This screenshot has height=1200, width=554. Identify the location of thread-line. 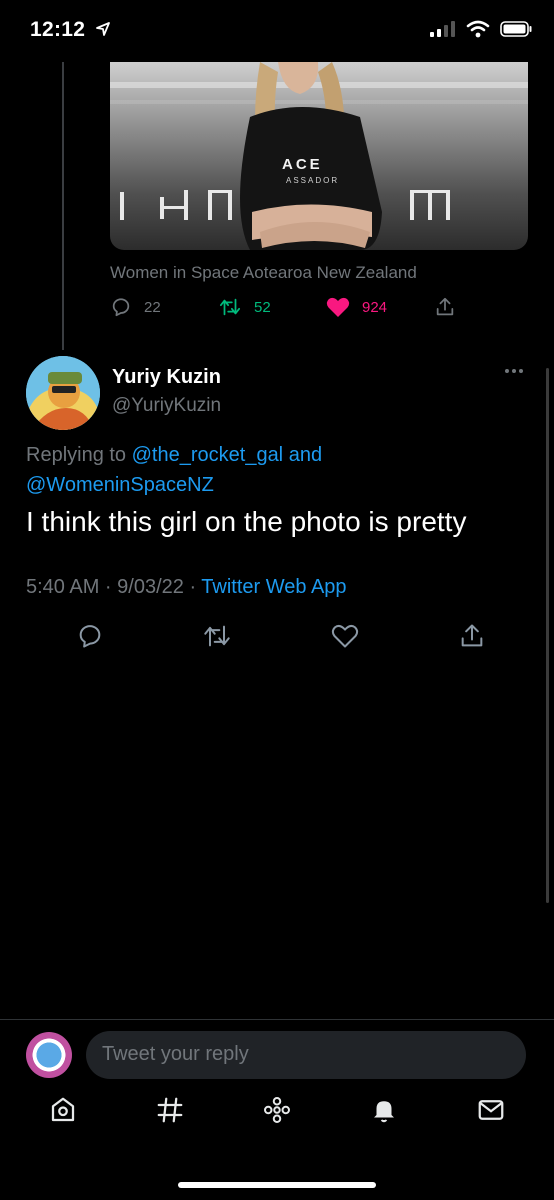
(63, 206).